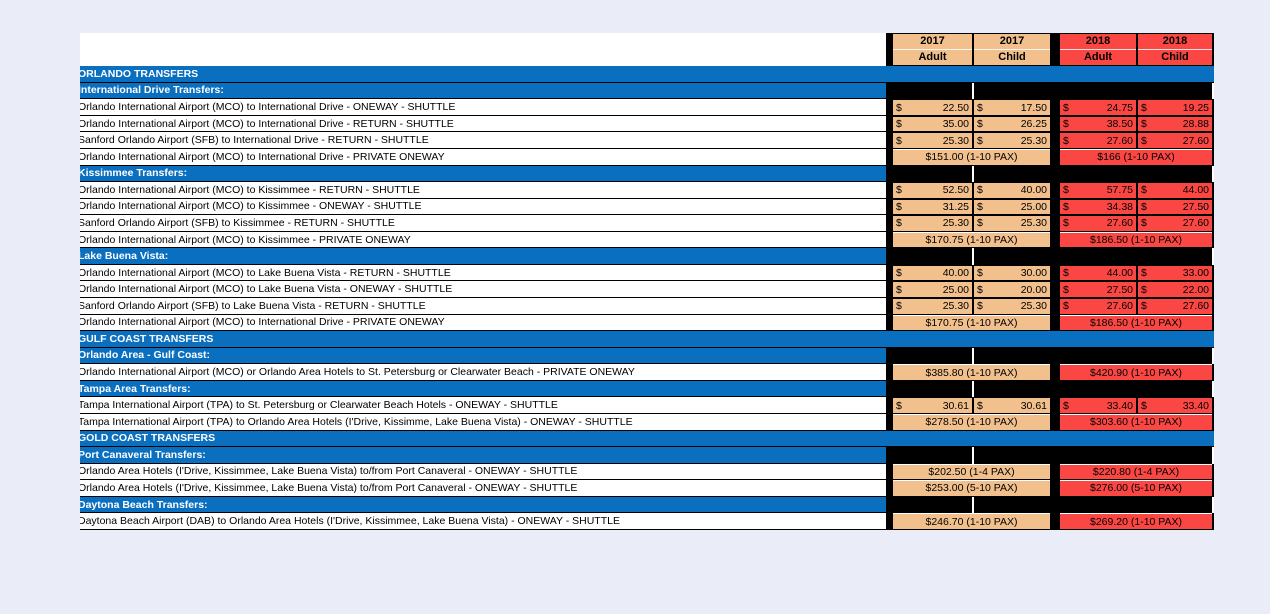 The width and height of the screenshot is (1270, 614). What do you see at coordinates (1136, 422) in the screenshot?
I see `price-cell-merged-2018: $303.60 (1-10 PAX)` at bounding box center [1136, 422].